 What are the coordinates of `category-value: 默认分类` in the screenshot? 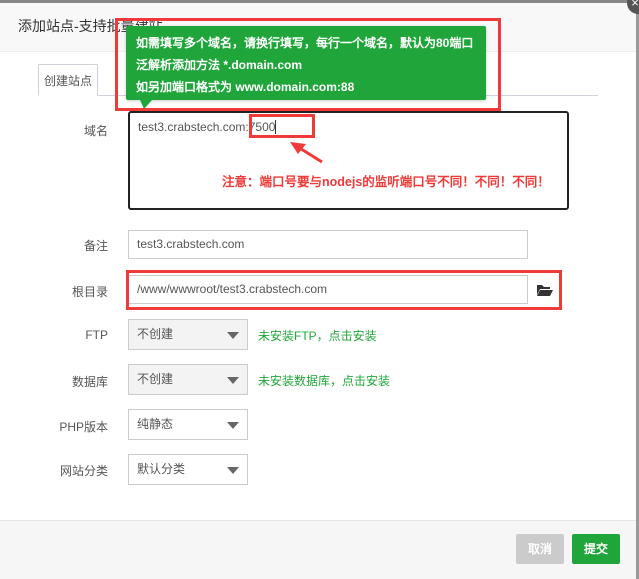 It's located at (161, 469).